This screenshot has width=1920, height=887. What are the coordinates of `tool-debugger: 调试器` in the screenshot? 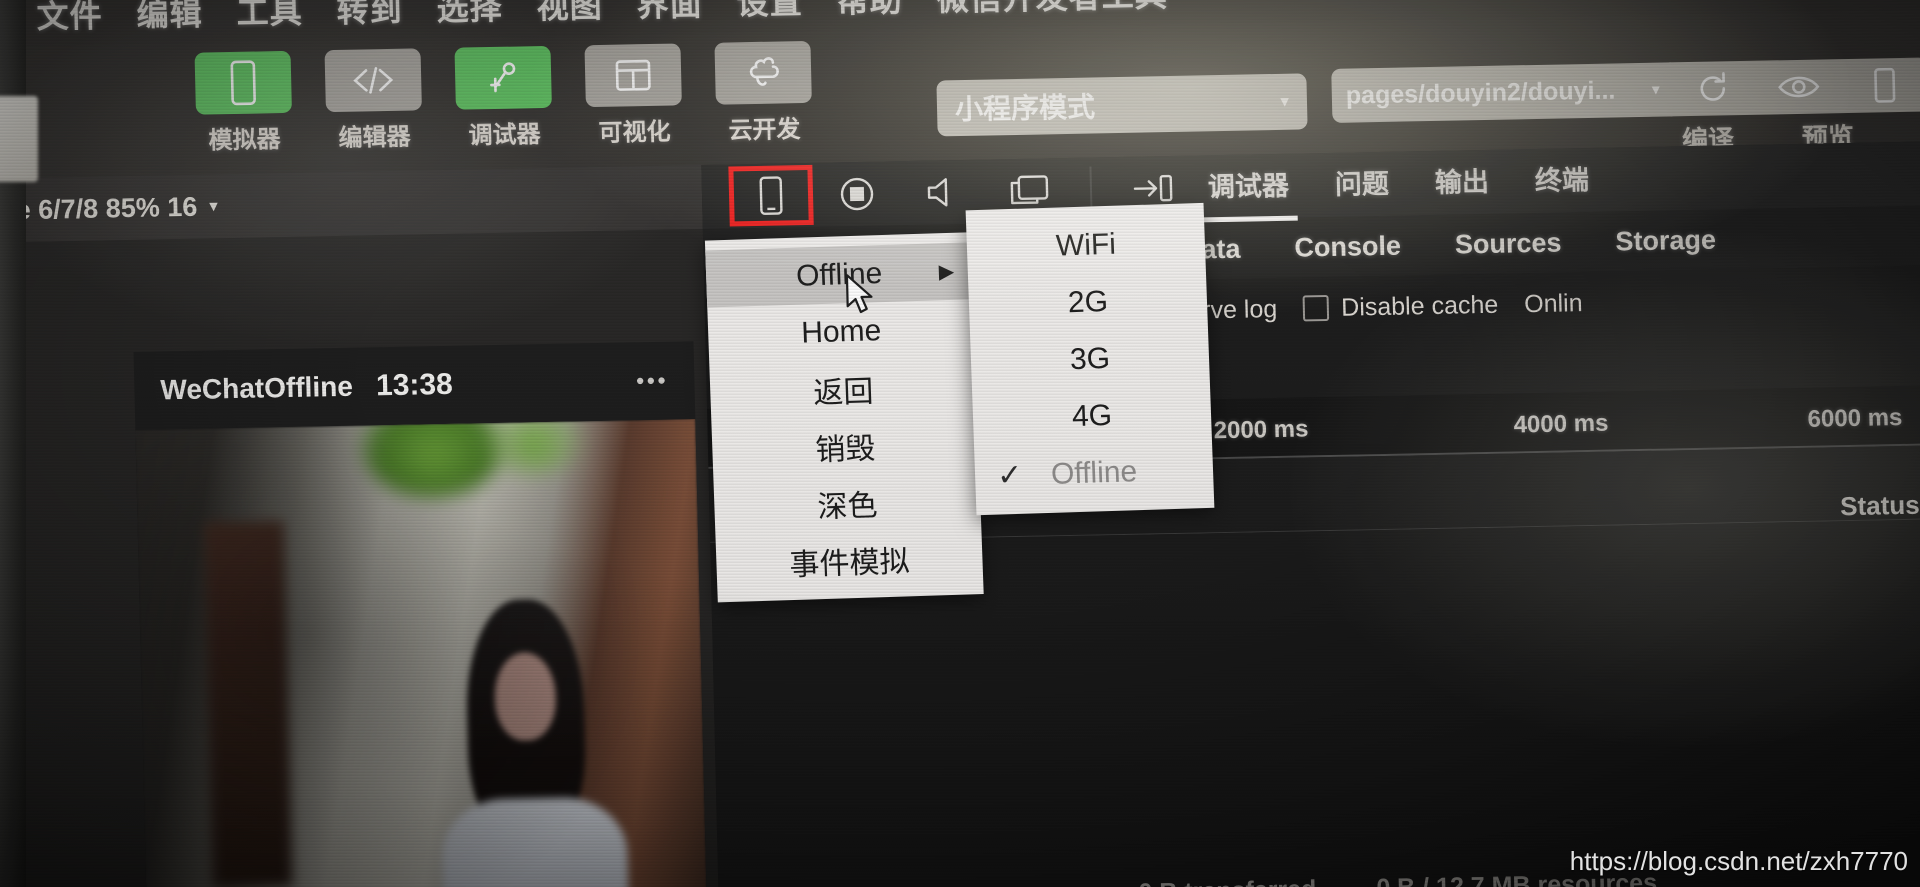 It's located at (503, 98).